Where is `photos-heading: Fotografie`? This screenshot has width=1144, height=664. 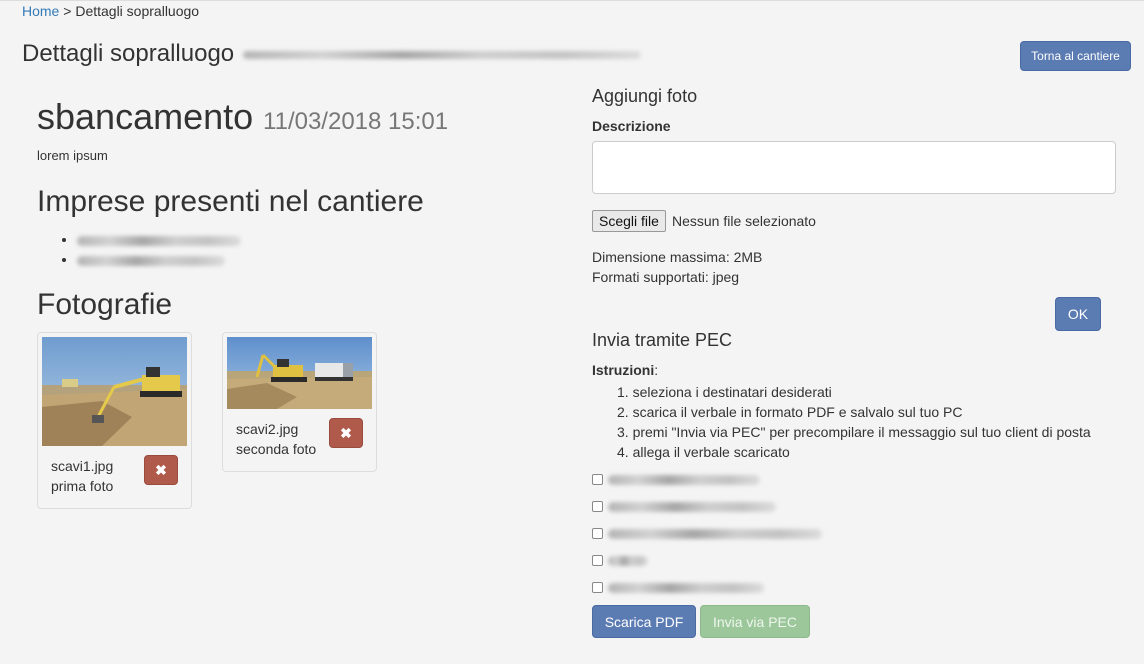 photos-heading: Fotografie is located at coordinates (105, 304).